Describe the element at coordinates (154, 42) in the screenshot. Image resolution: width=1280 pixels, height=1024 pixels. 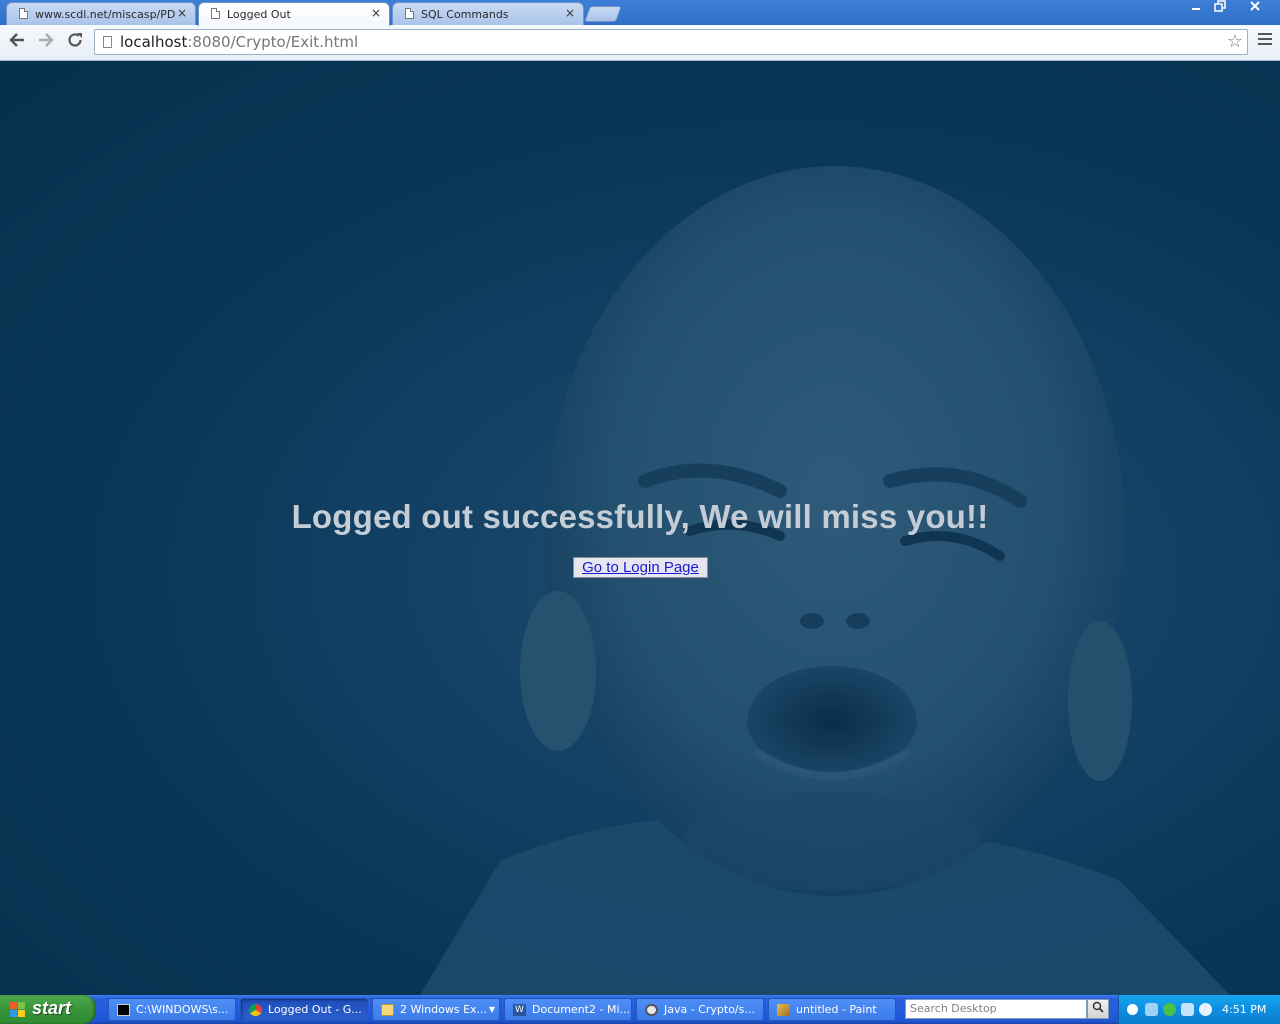
I see `url-host: localhost` at that location.